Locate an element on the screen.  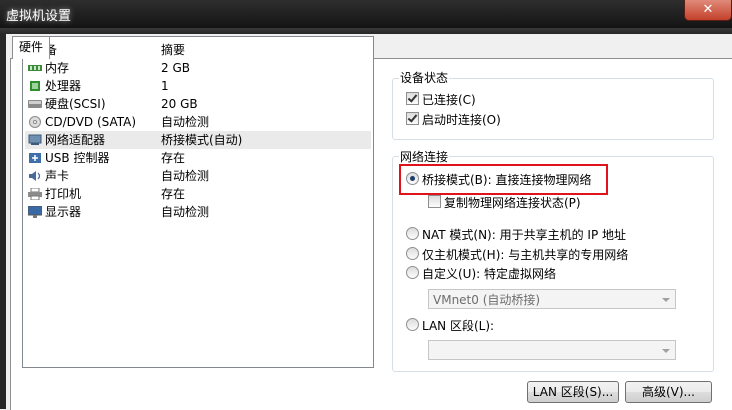
network-adapter-icon is located at coordinates (35, 139).